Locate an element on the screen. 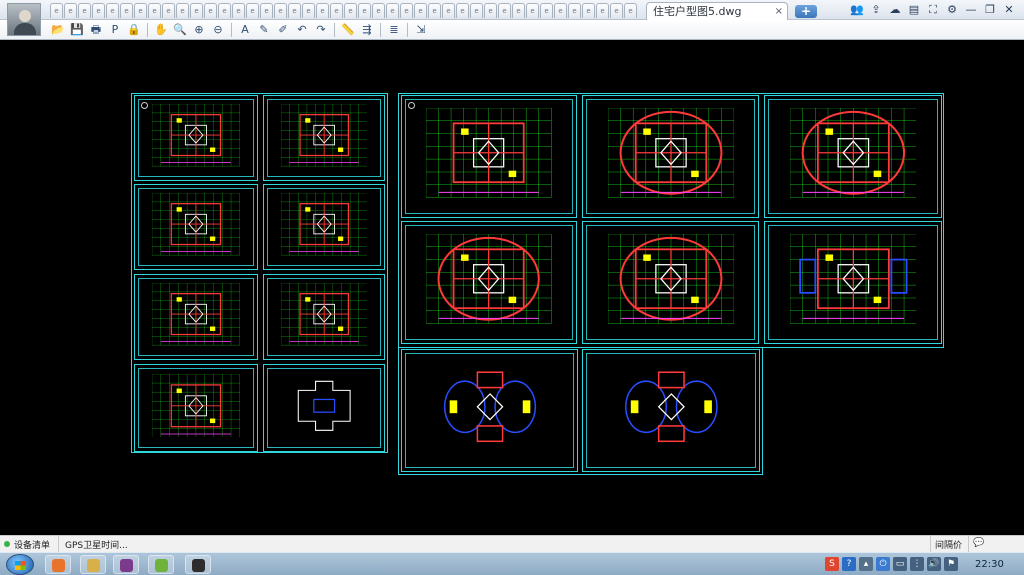 This screenshot has width=1024, height=575. dimension-icon: ⇶ is located at coordinates (367, 30).